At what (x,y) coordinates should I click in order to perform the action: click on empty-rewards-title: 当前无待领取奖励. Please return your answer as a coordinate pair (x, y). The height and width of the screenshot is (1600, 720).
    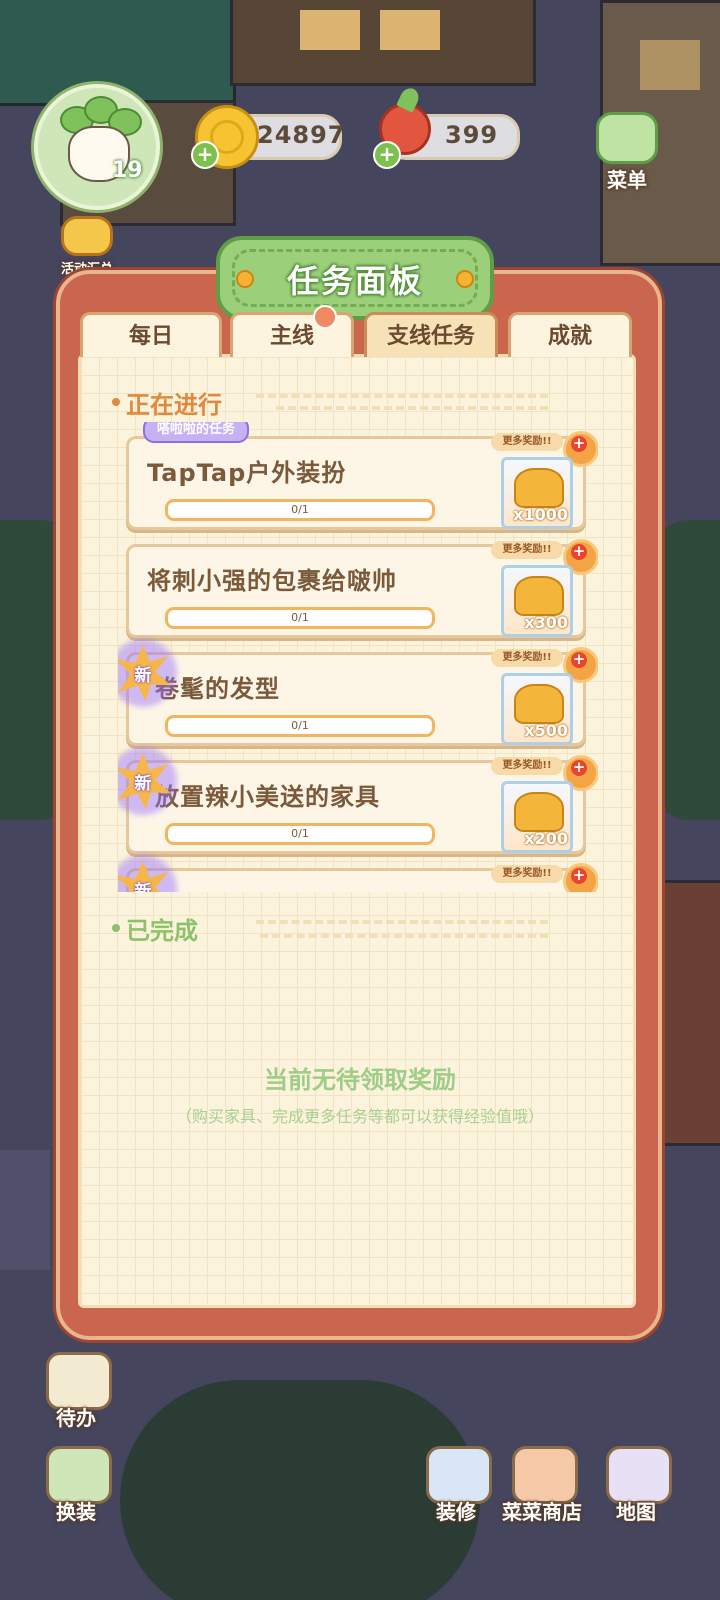
    Looking at the image, I should click on (360, 1080).